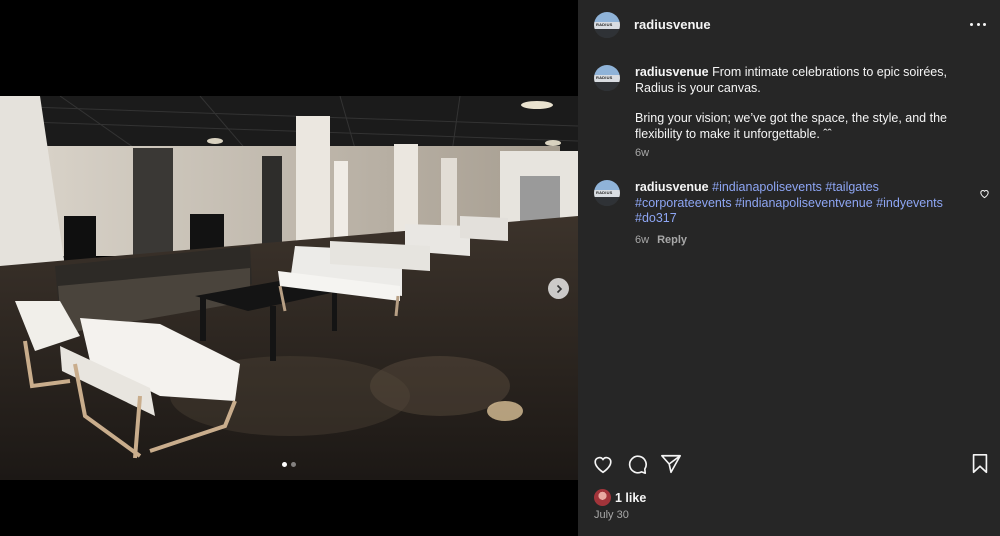  What do you see at coordinates (607, 193) in the screenshot?
I see `comment-avatar: RADIUS` at bounding box center [607, 193].